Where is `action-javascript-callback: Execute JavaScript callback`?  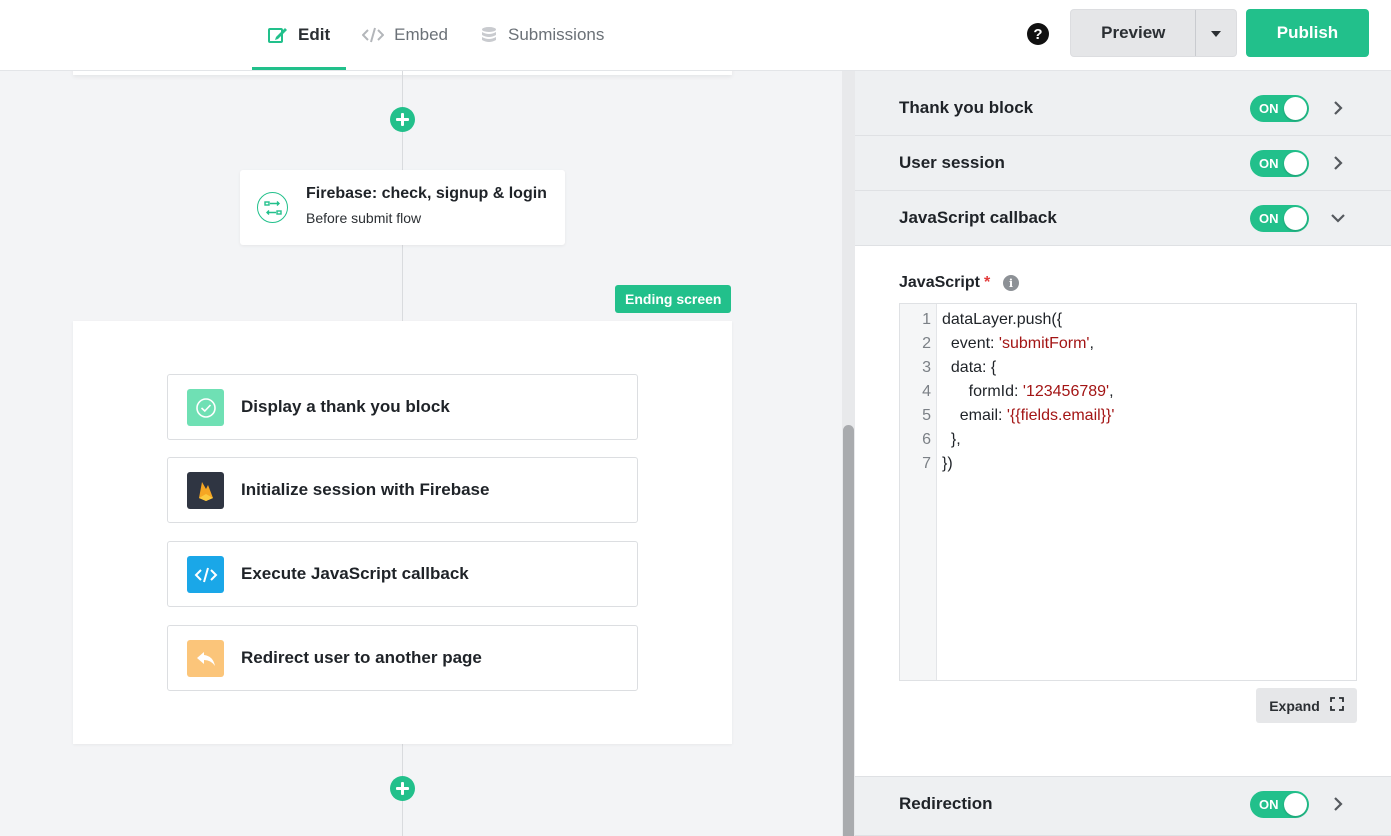
action-javascript-callback: Execute JavaScript callback is located at coordinates (402, 574).